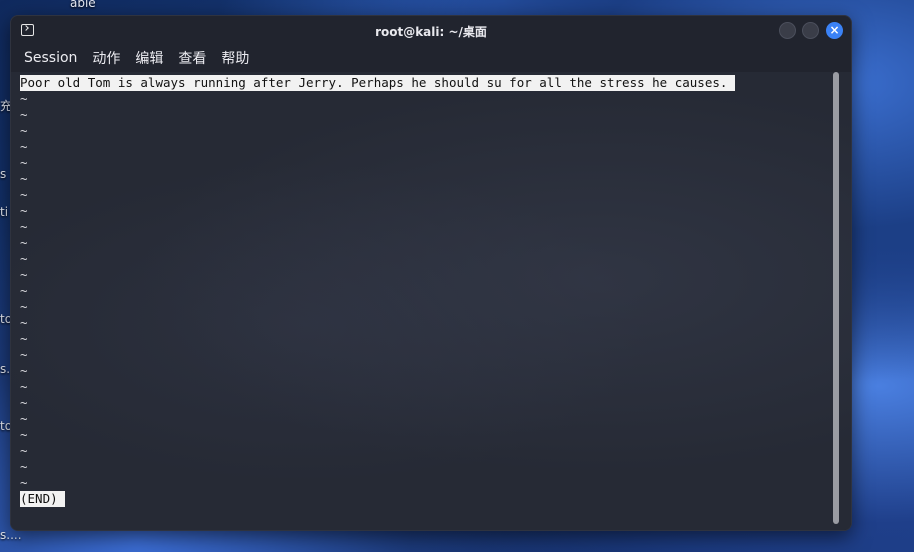 Image resolution: width=914 pixels, height=552 pixels. Describe the element at coordinates (810, 30) in the screenshot. I see `maximize-button` at that location.